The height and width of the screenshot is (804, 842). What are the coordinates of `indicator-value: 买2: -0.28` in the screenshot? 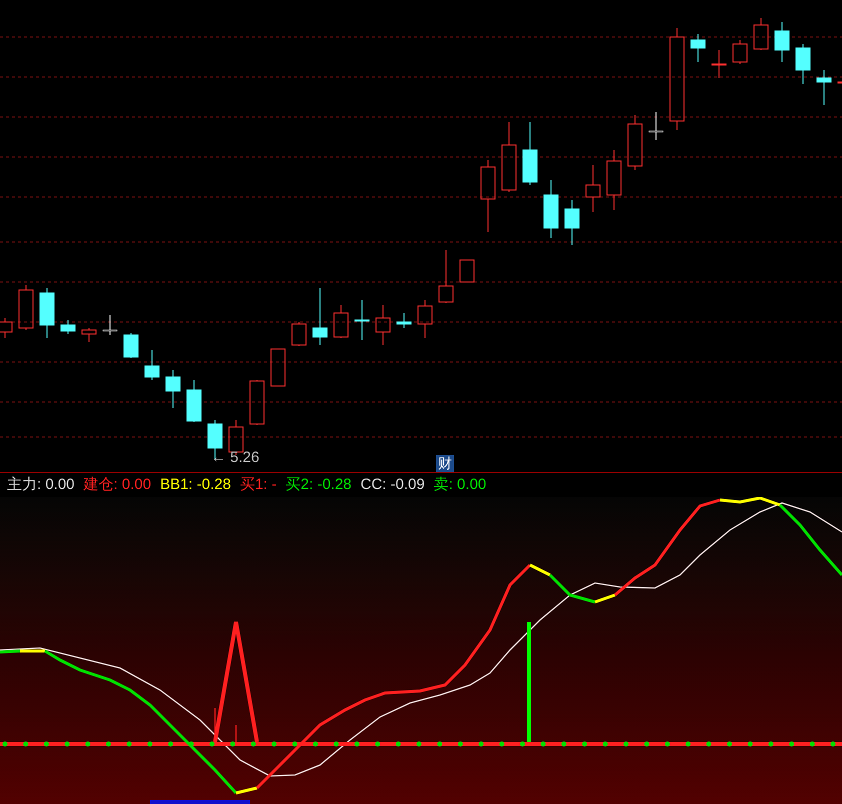 It's located at (319, 484).